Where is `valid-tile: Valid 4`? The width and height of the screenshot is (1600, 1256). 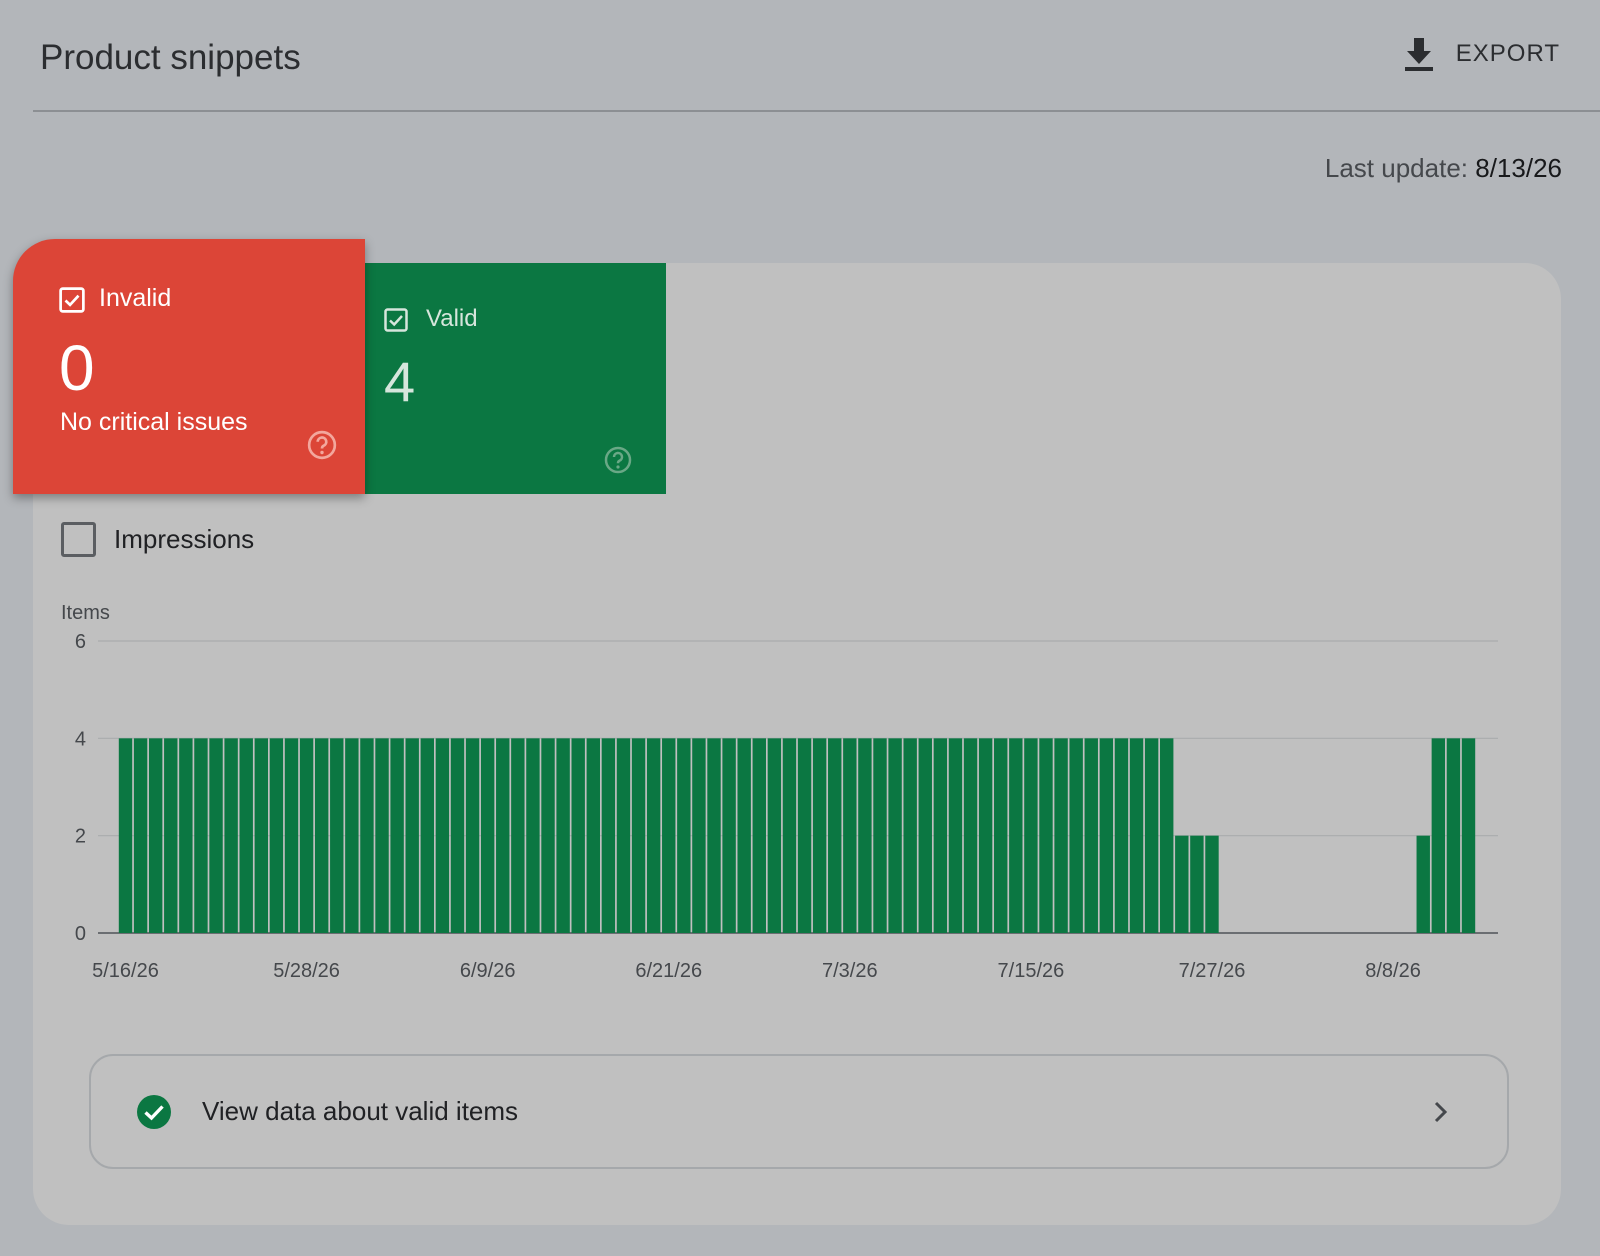
valid-tile: Valid 4 is located at coordinates (511, 378).